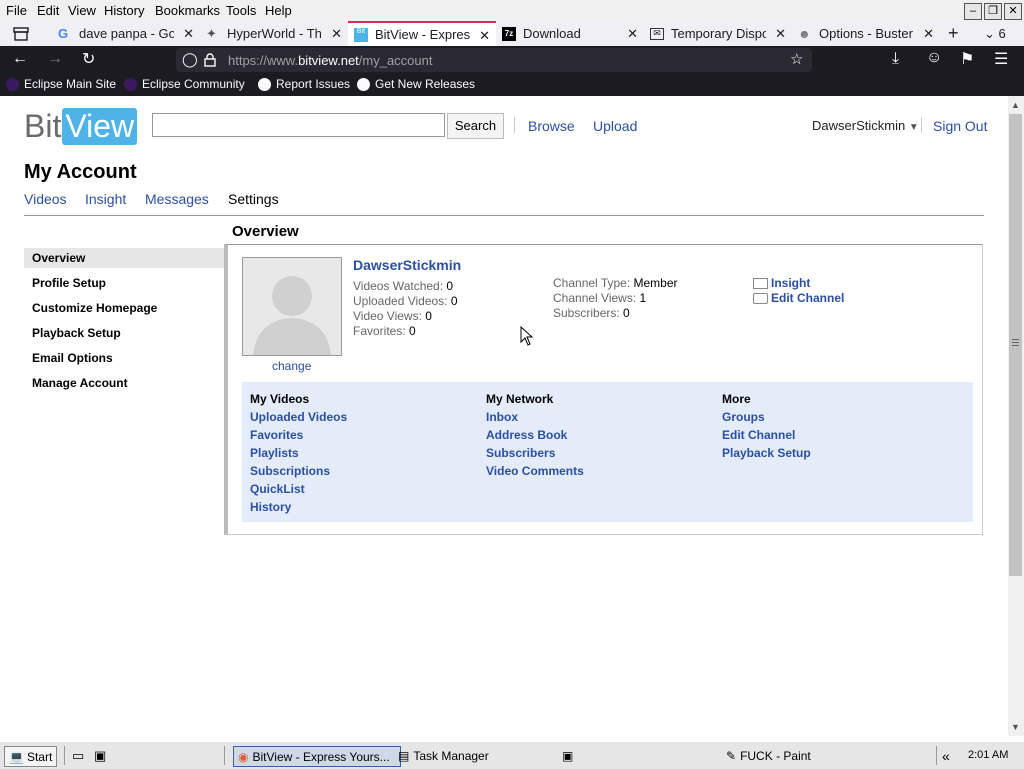  Describe the element at coordinates (1001, 59) in the screenshot. I see `hamburger-menu-icon: ☰` at that location.